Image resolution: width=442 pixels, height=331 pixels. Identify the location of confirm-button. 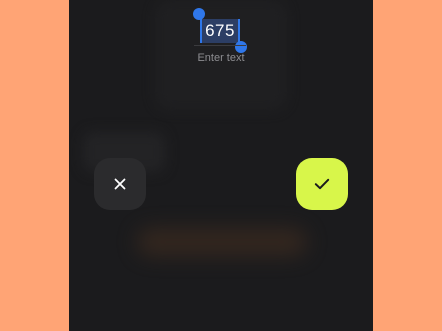
(322, 184).